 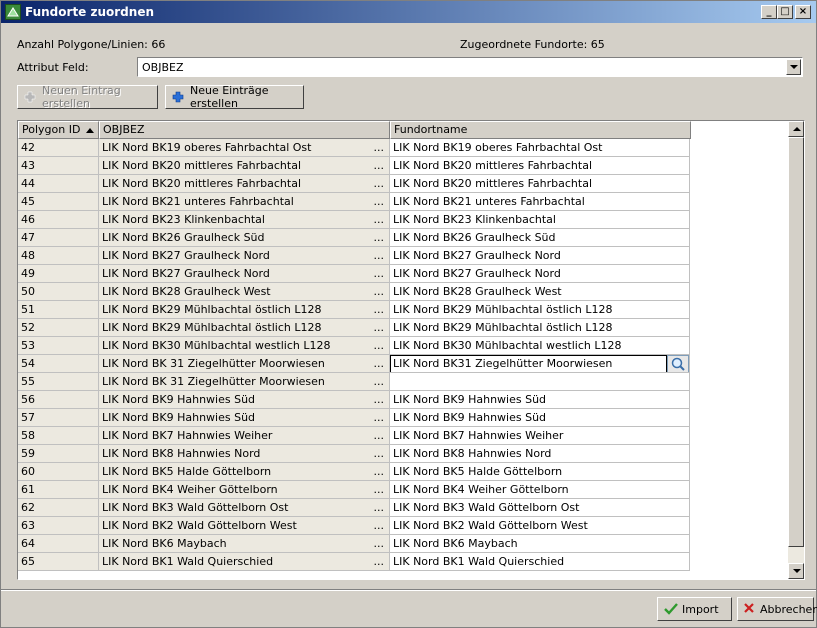 What do you see at coordinates (53, 67) in the screenshot?
I see `attribute-field-label: Attribut Feld:` at bounding box center [53, 67].